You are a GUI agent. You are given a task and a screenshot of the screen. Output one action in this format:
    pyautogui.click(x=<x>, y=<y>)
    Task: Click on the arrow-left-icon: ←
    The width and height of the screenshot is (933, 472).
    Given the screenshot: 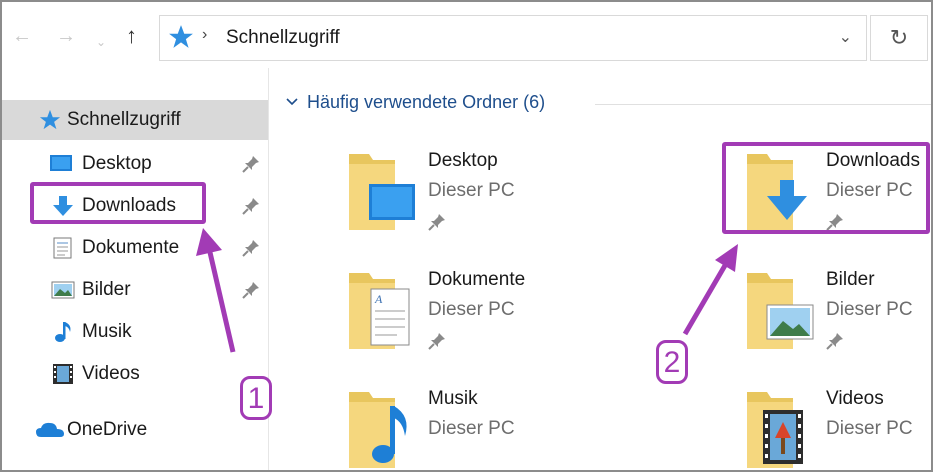 What is the action you would take?
    pyautogui.click(x=22, y=36)
    